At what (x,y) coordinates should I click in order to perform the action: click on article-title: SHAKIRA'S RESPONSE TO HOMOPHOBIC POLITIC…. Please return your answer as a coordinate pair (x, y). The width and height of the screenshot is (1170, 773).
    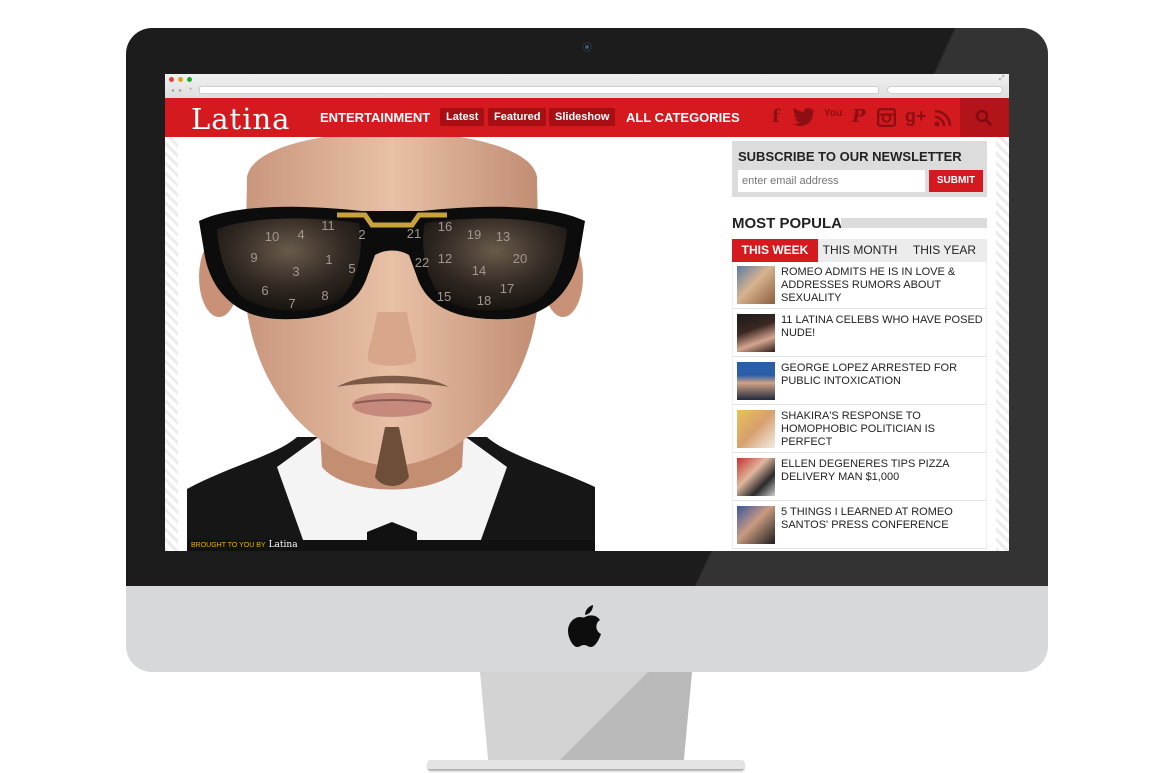
    Looking at the image, I should click on (882, 429).